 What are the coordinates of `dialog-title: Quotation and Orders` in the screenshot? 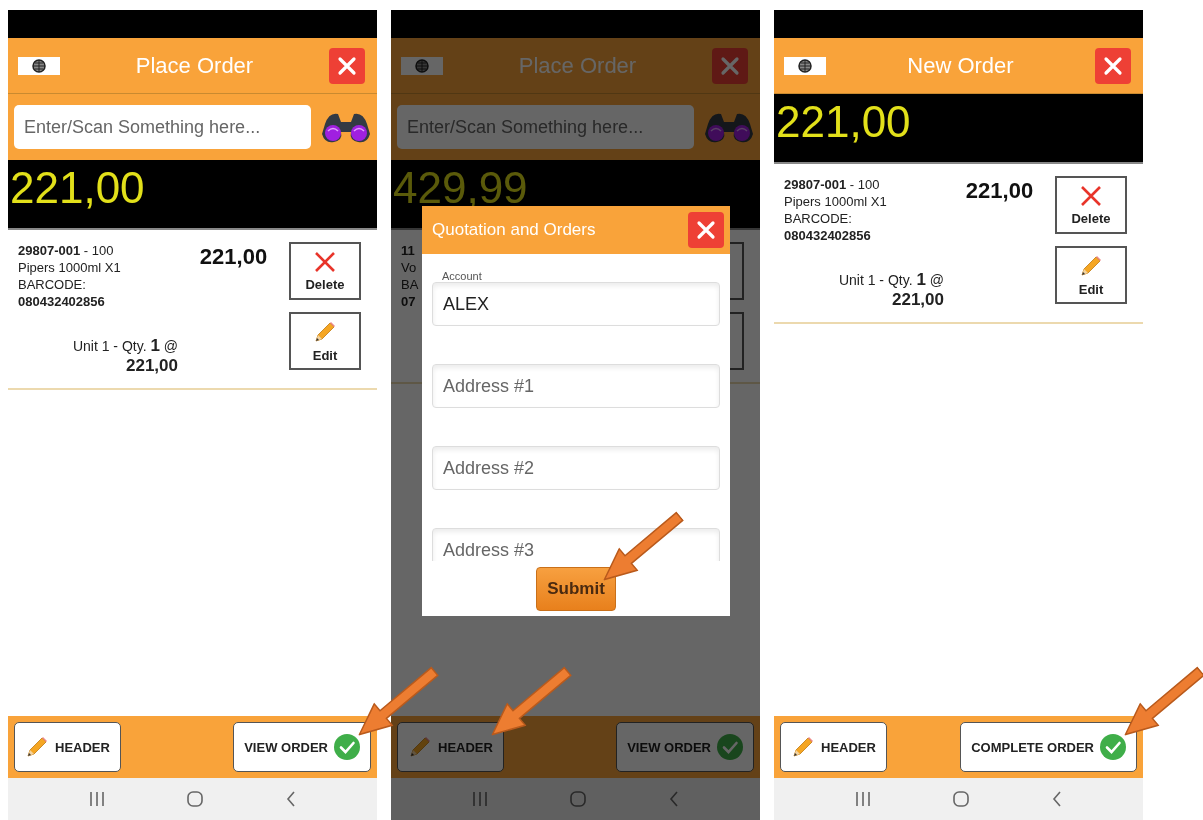 It's located at (514, 230).